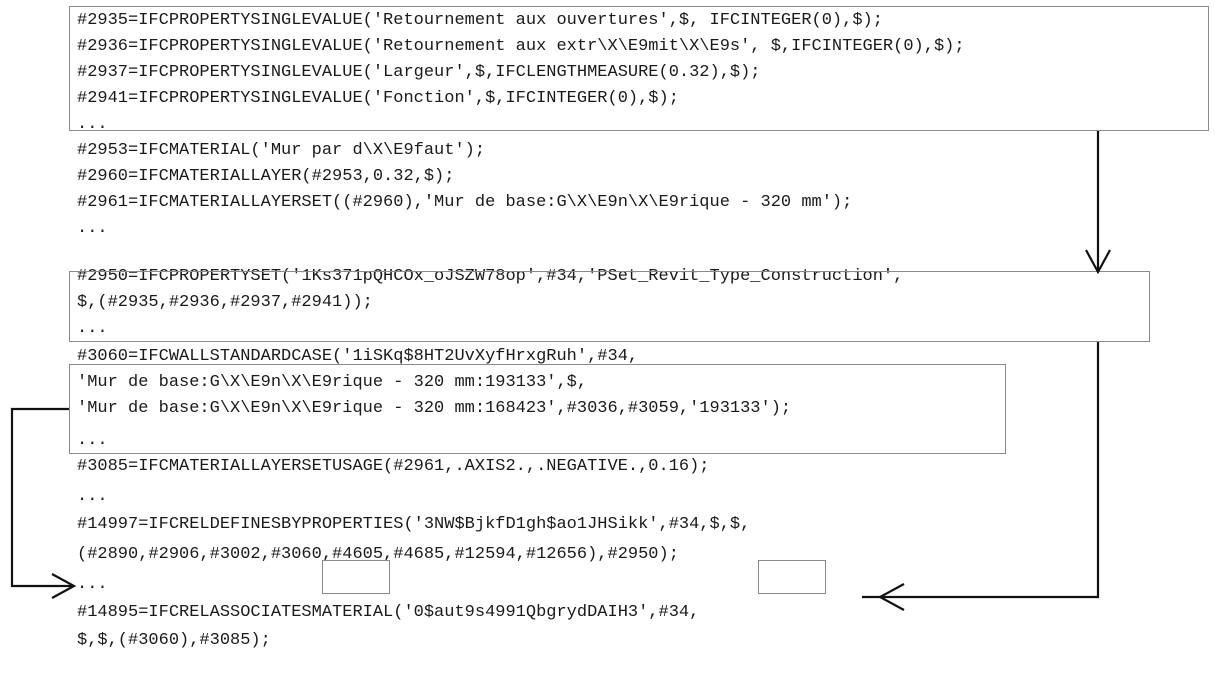 The width and height of the screenshot is (1215, 682). What do you see at coordinates (1098, 203) in the screenshot?
I see `arrow-values-to-pset` at bounding box center [1098, 203].